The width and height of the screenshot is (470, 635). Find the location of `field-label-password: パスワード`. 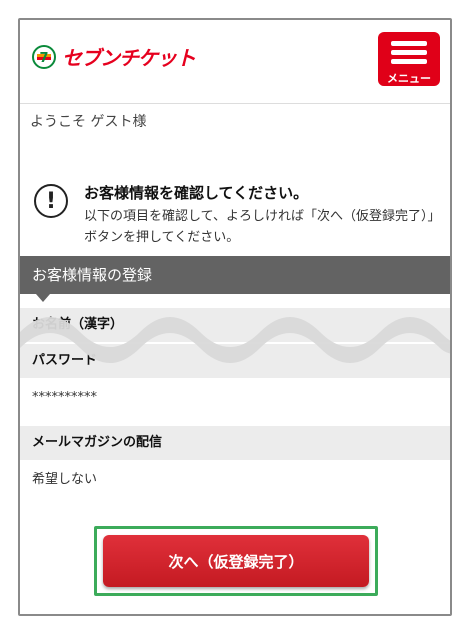

field-label-password: パスワード is located at coordinates (235, 361).